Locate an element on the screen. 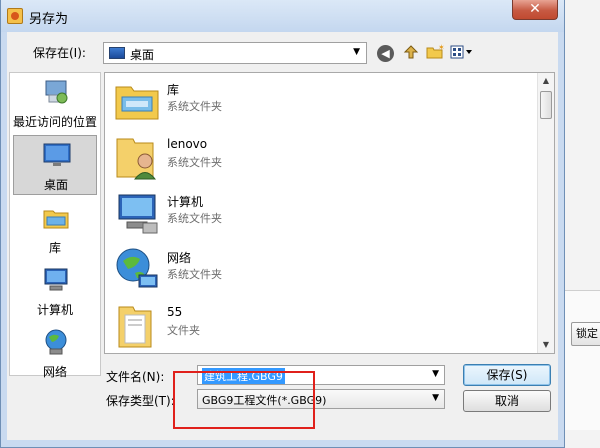 Image resolution: width=600 pixels, height=448 pixels. libraries-folder-icon is located at coordinates (137, 101).